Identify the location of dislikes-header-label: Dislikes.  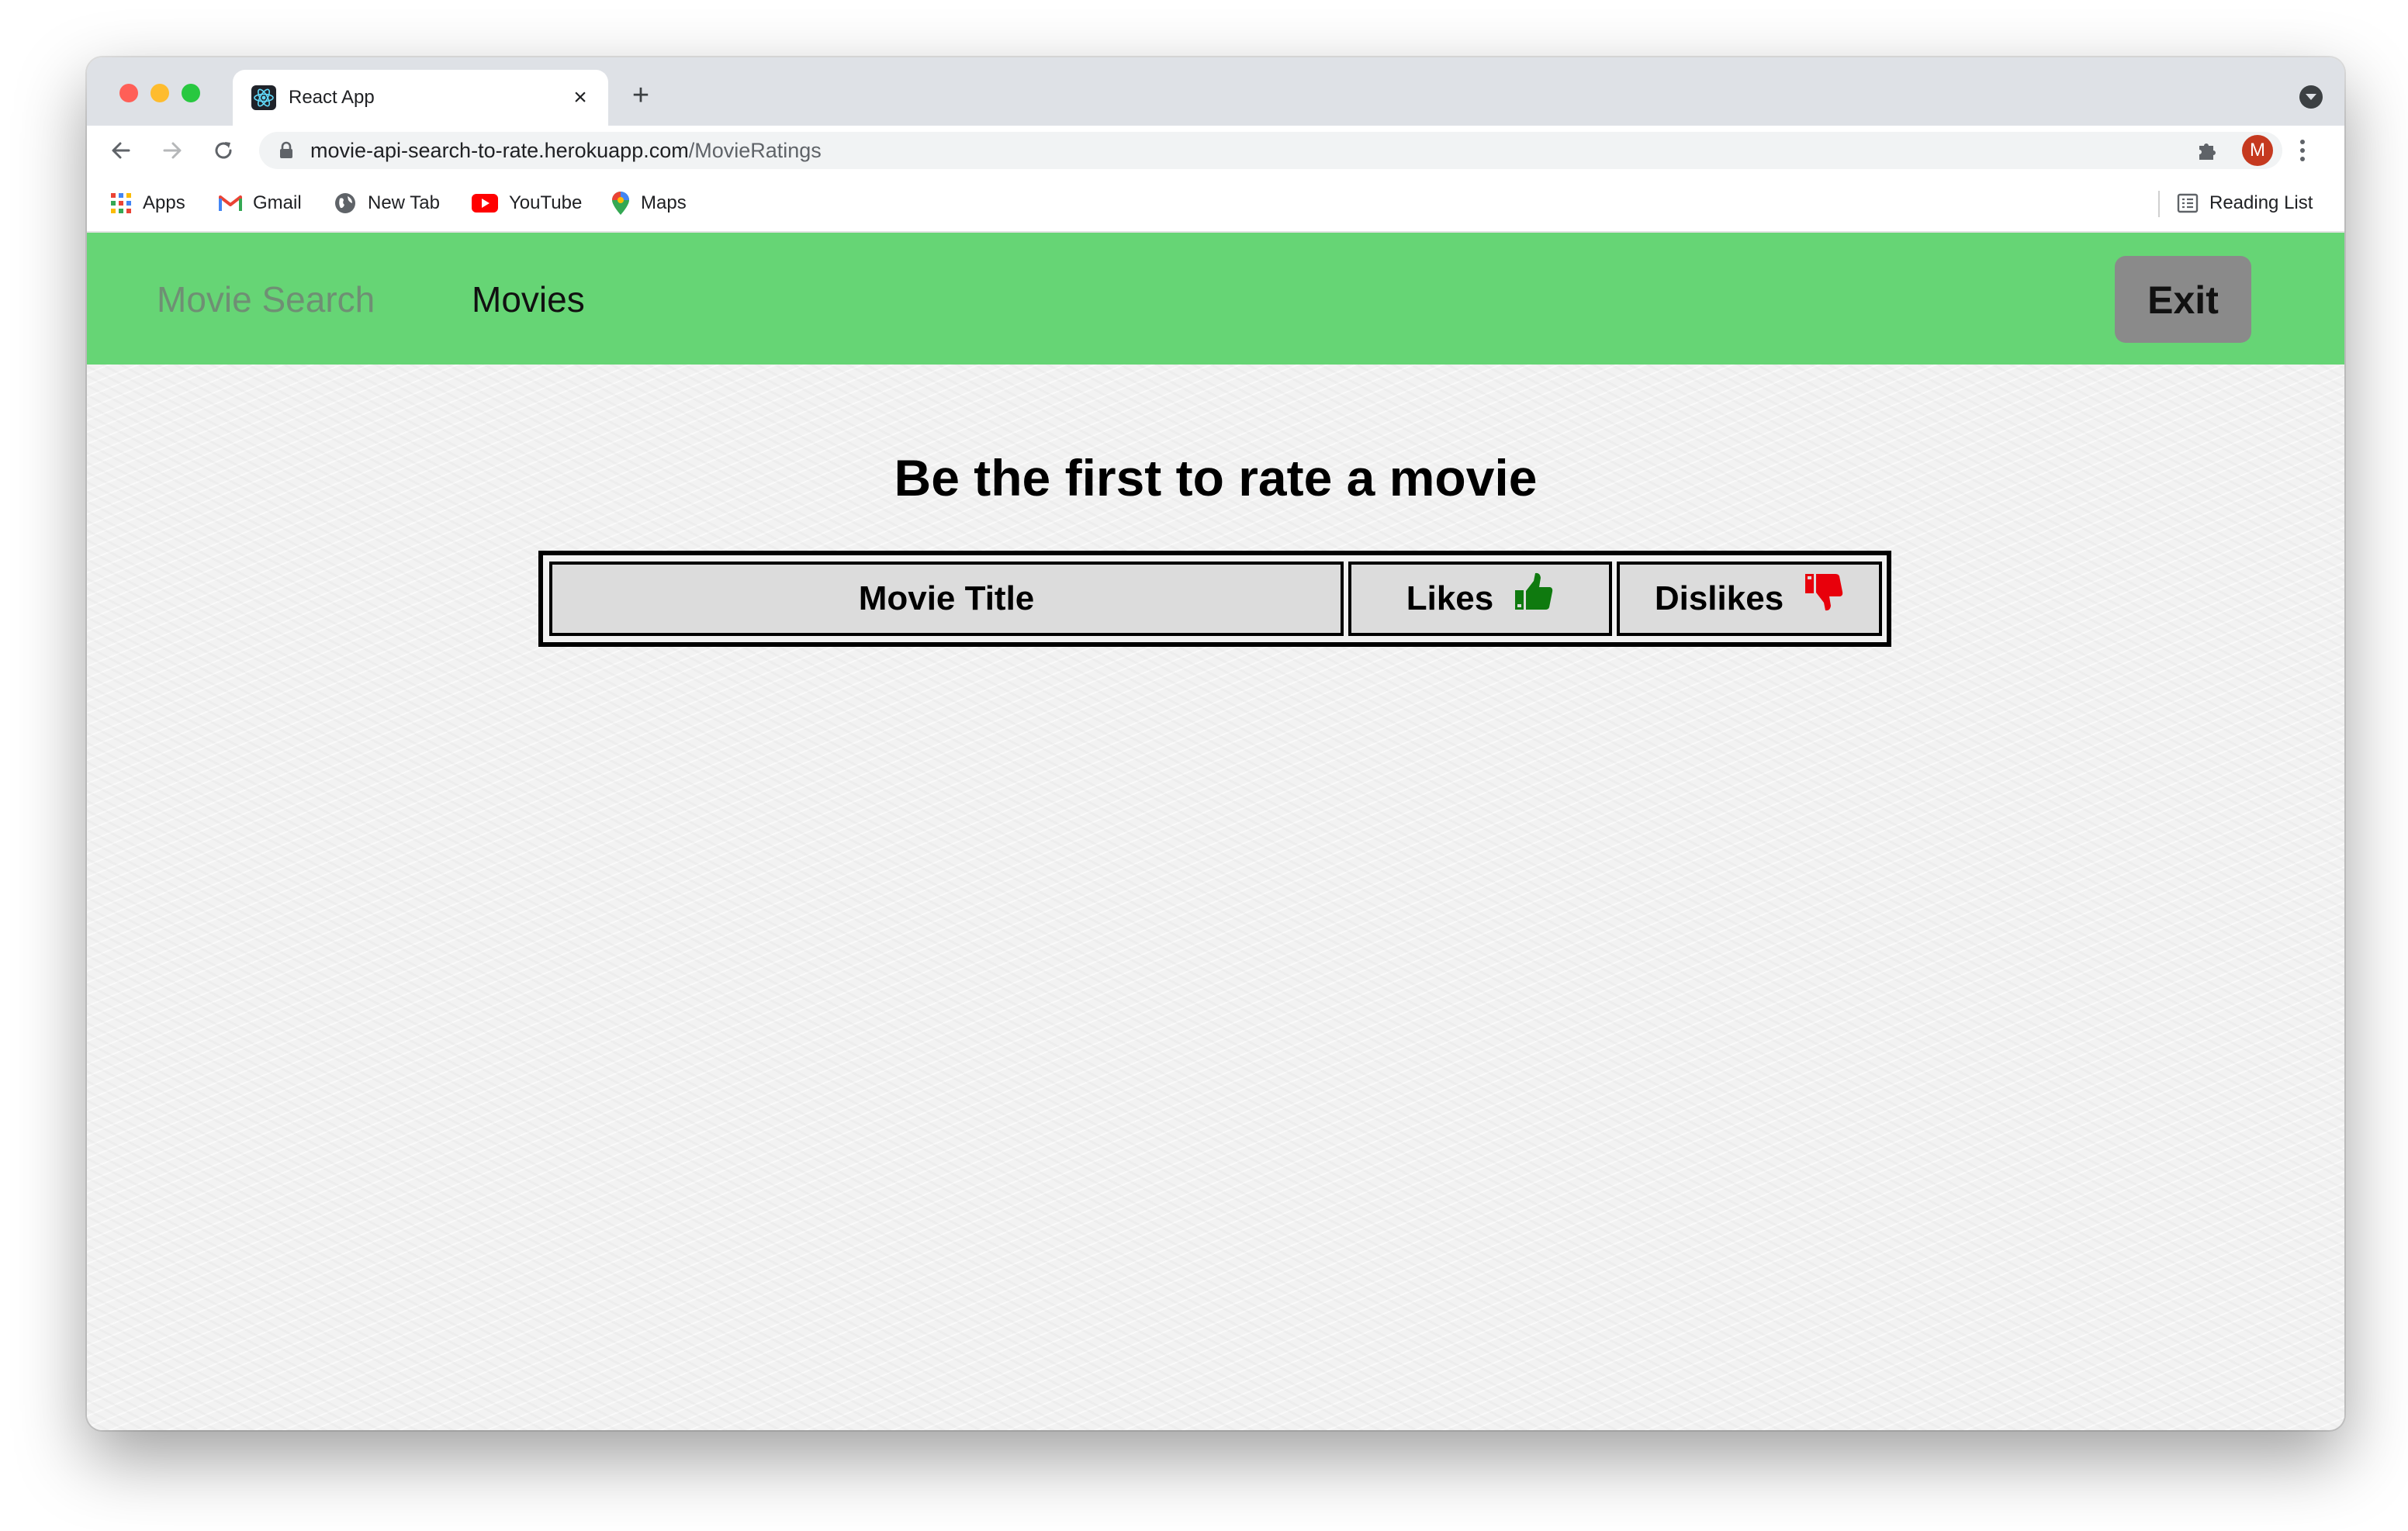
(1719, 598).